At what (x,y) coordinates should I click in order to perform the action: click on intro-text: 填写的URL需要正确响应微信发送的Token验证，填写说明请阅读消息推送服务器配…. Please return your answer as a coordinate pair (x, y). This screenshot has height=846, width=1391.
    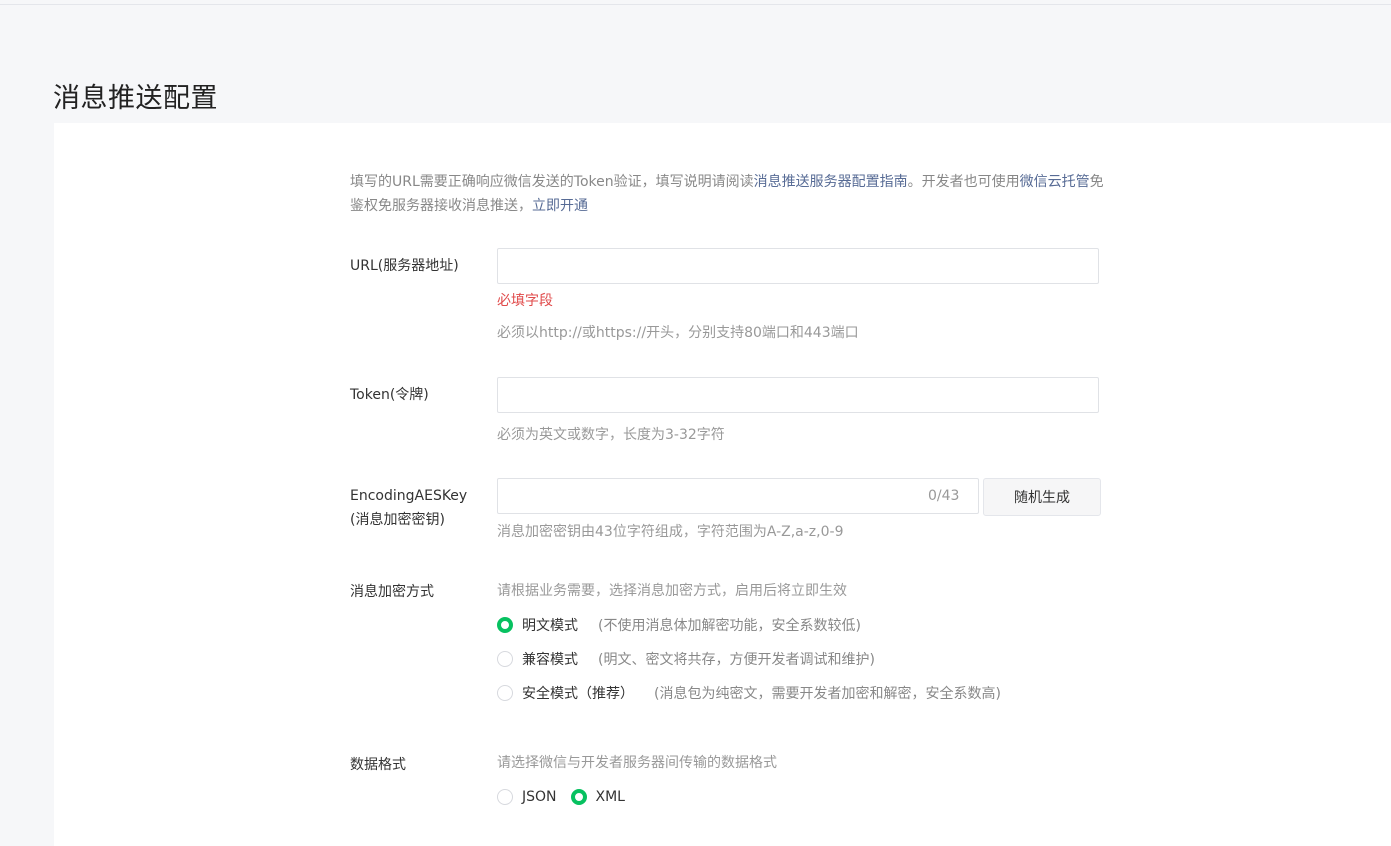
    Looking at the image, I should click on (730, 194).